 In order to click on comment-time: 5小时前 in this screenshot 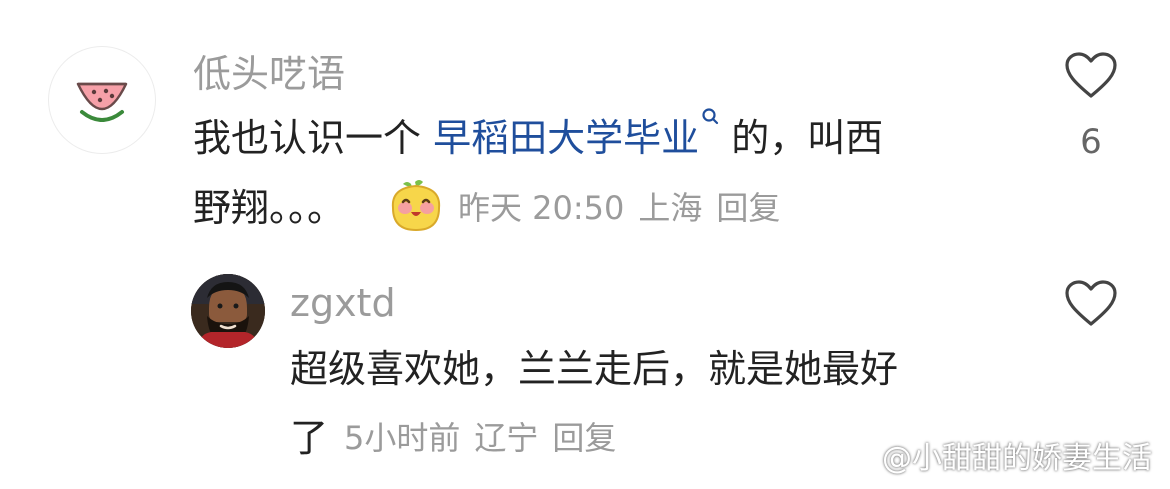, I will do `click(402, 438)`.